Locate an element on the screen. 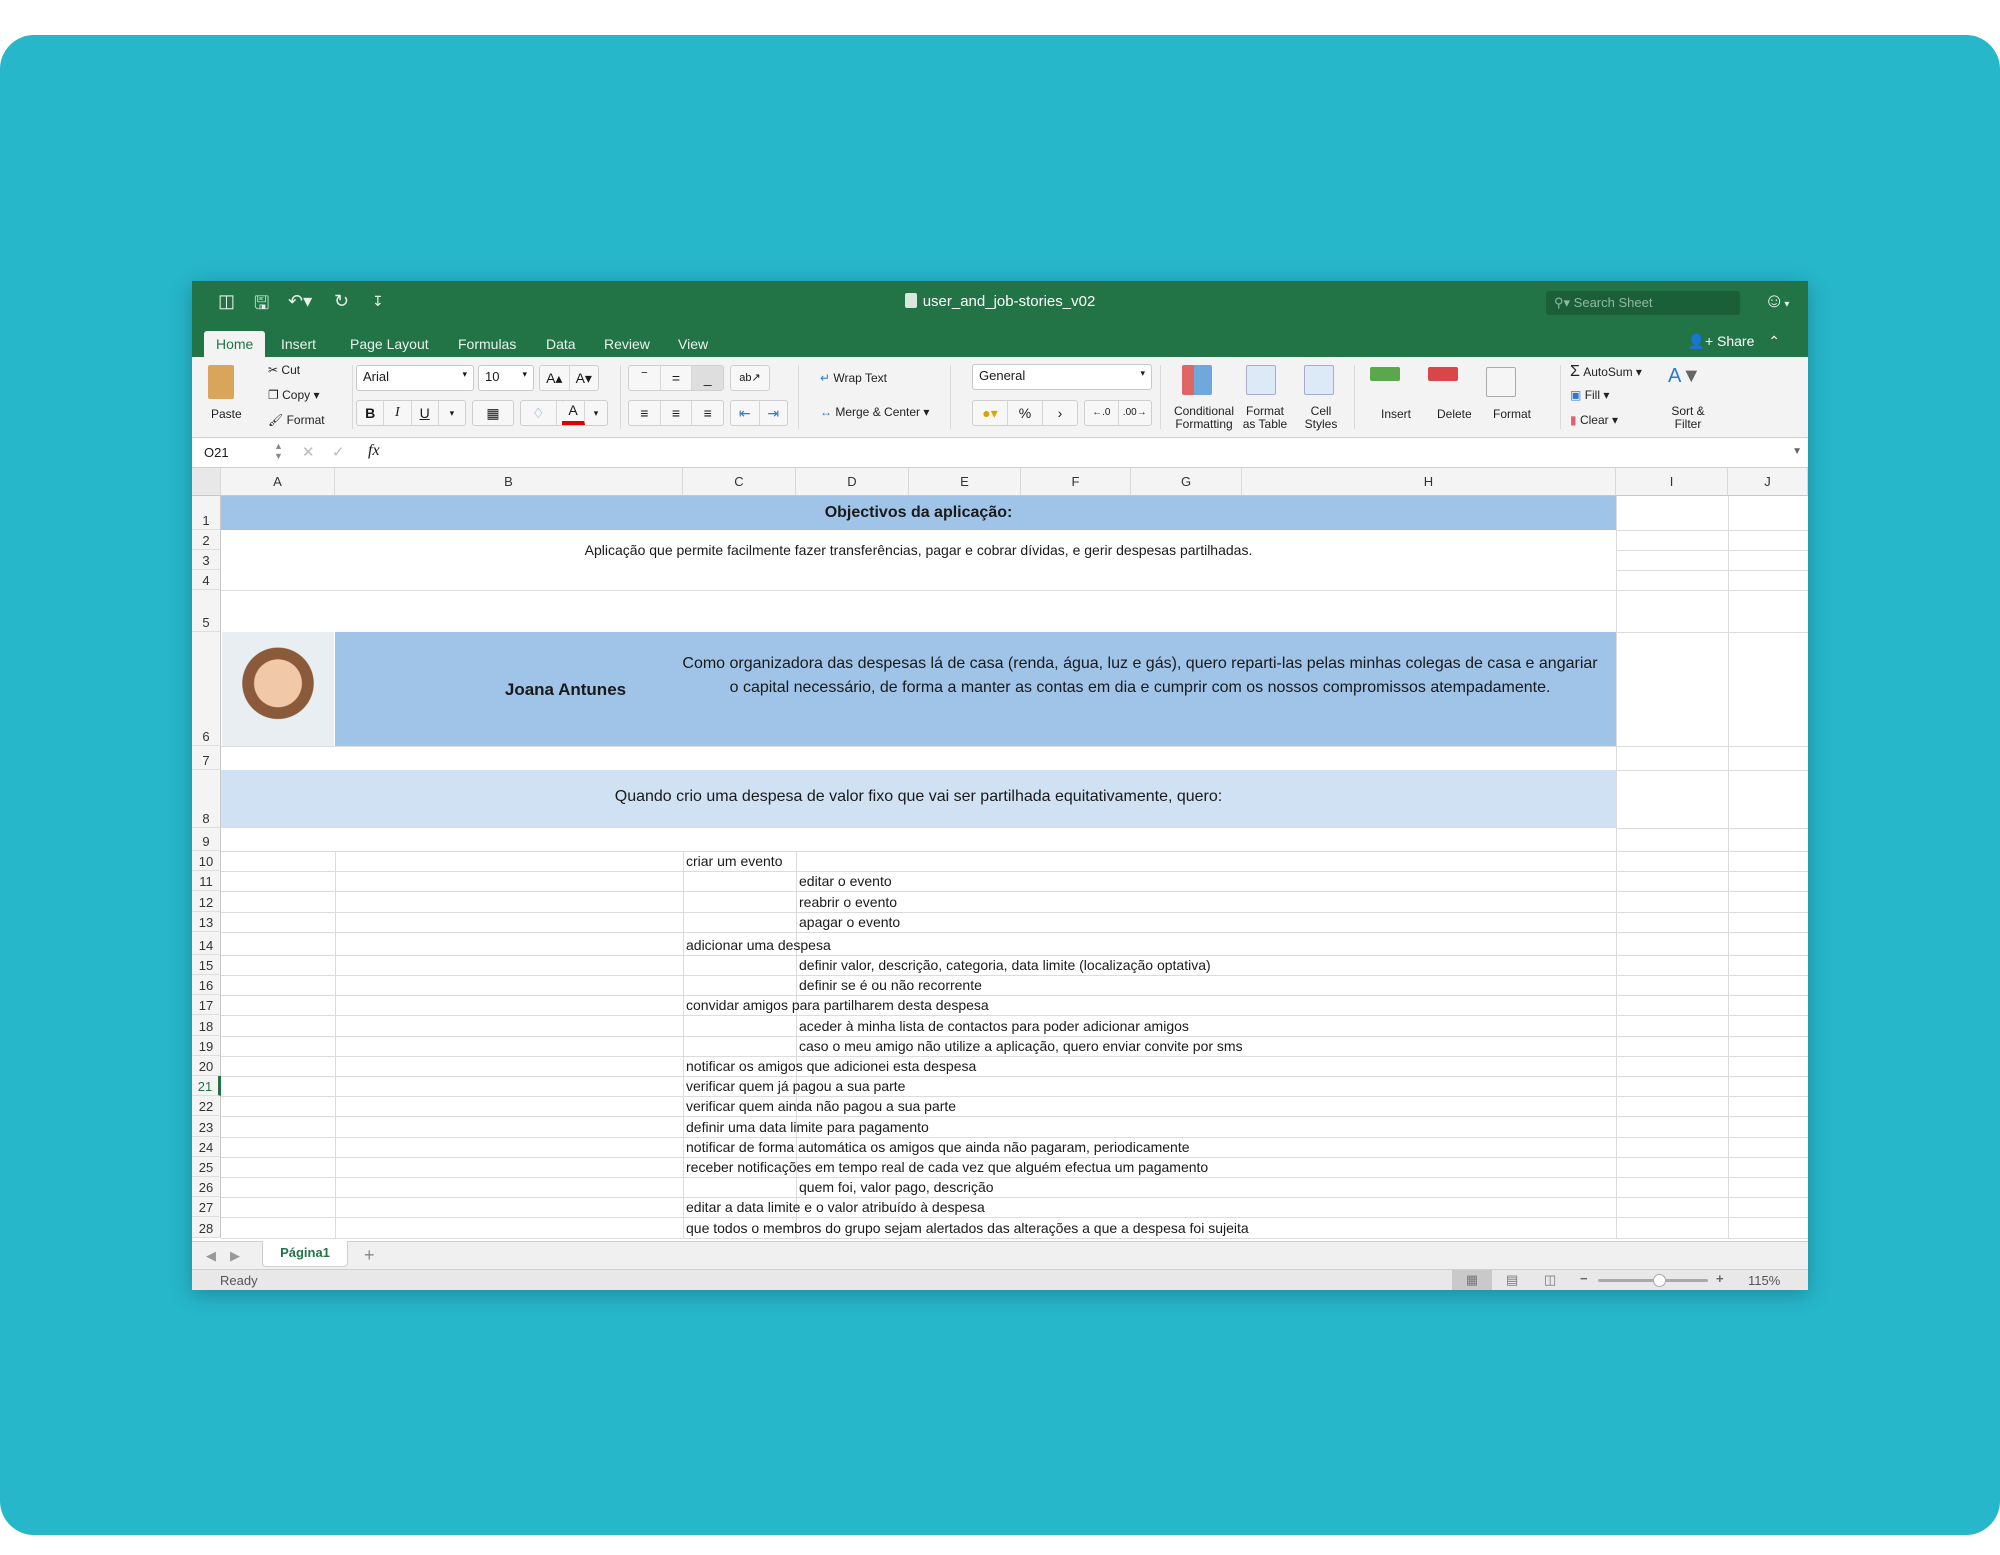 The image size is (2000, 1555). autosum-button: Σ AutoSum ▾ is located at coordinates (1606, 372).